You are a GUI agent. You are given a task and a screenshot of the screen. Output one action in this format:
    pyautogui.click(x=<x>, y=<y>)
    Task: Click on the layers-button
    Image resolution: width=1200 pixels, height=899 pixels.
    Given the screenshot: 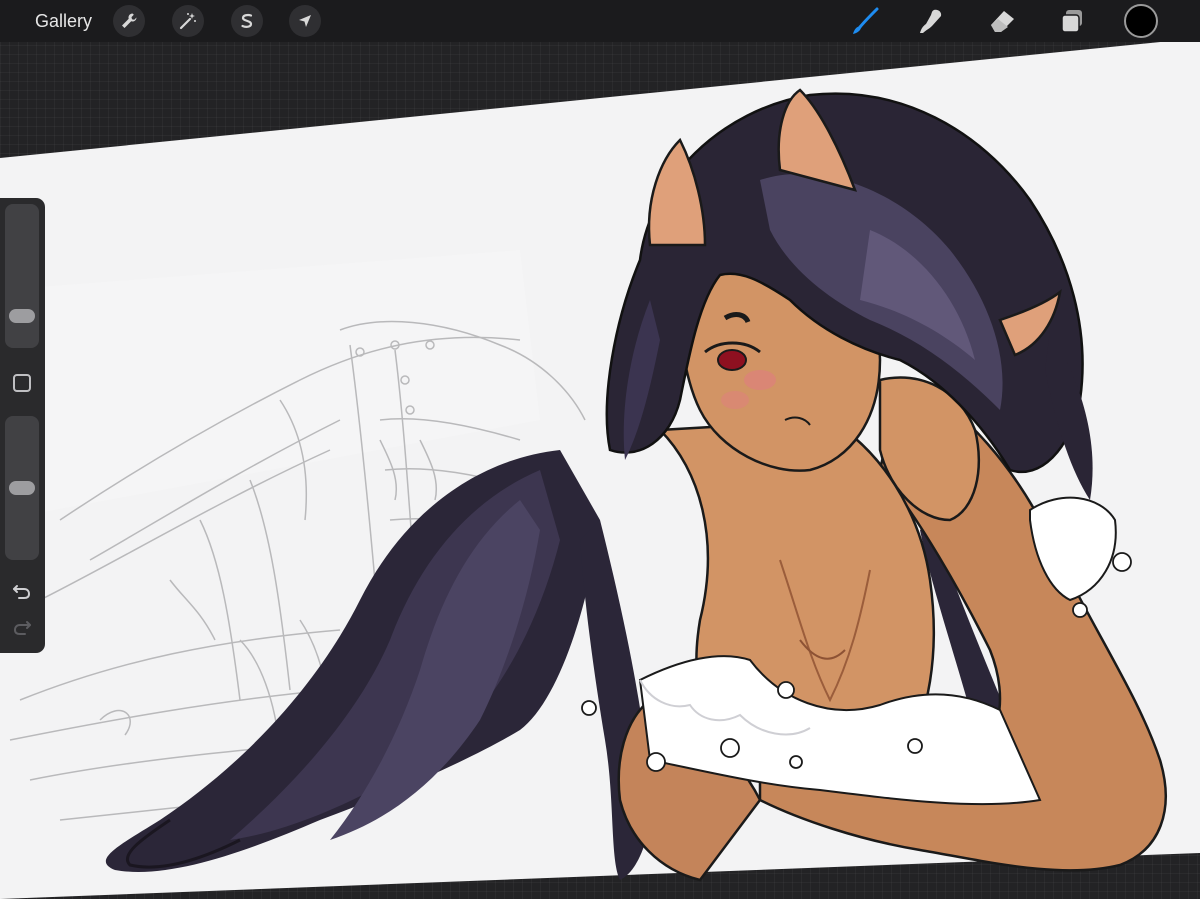 What is the action you would take?
    pyautogui.click(x=1072, y=21)
    